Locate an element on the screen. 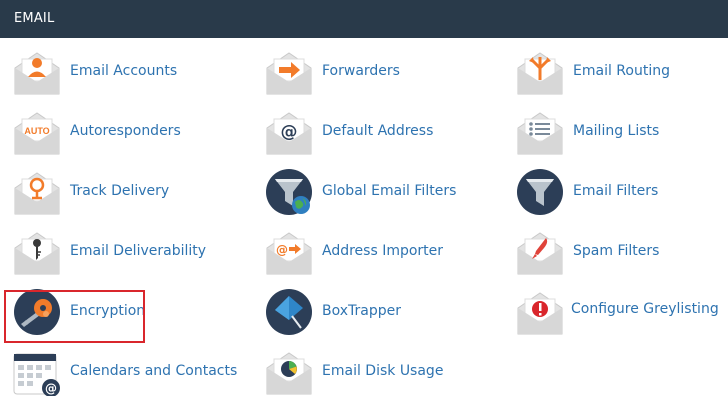 The height and width of the screenshot is (404, 728). calendar-at-text: @ is located at coordinates (51, 389).